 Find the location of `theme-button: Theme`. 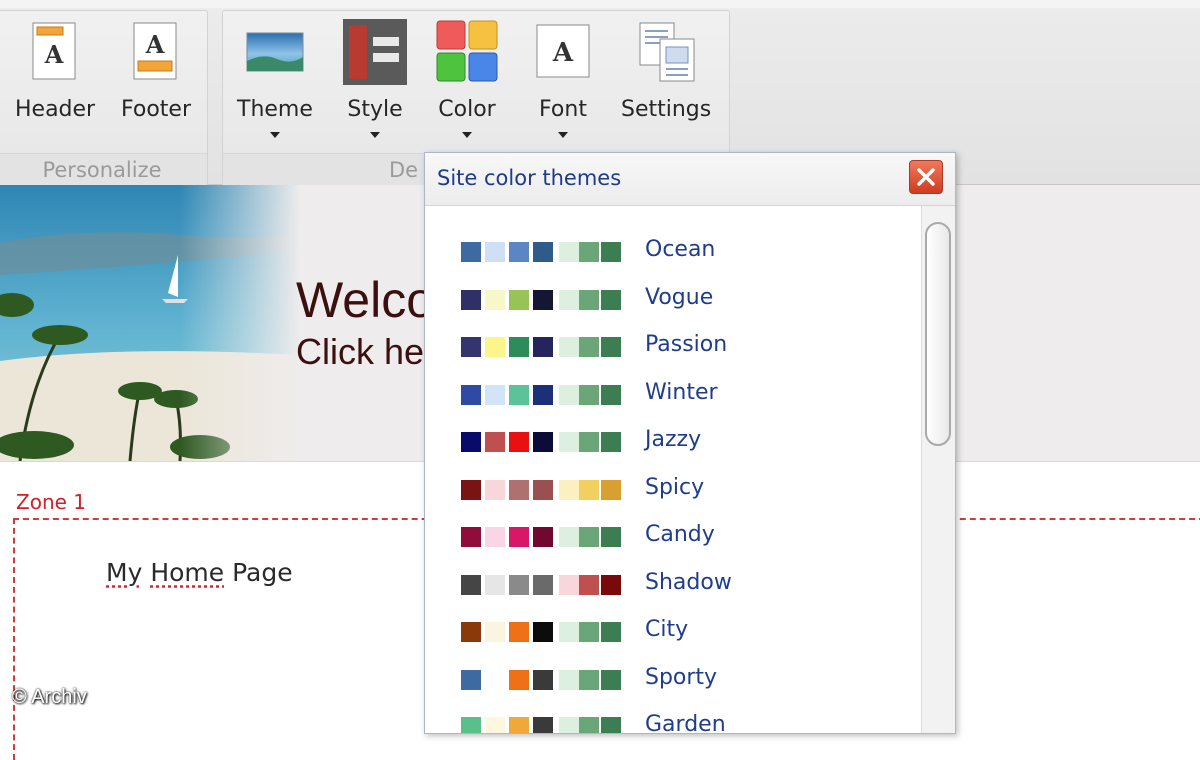

theme-button: Theme is located at coordinates (275, 78).